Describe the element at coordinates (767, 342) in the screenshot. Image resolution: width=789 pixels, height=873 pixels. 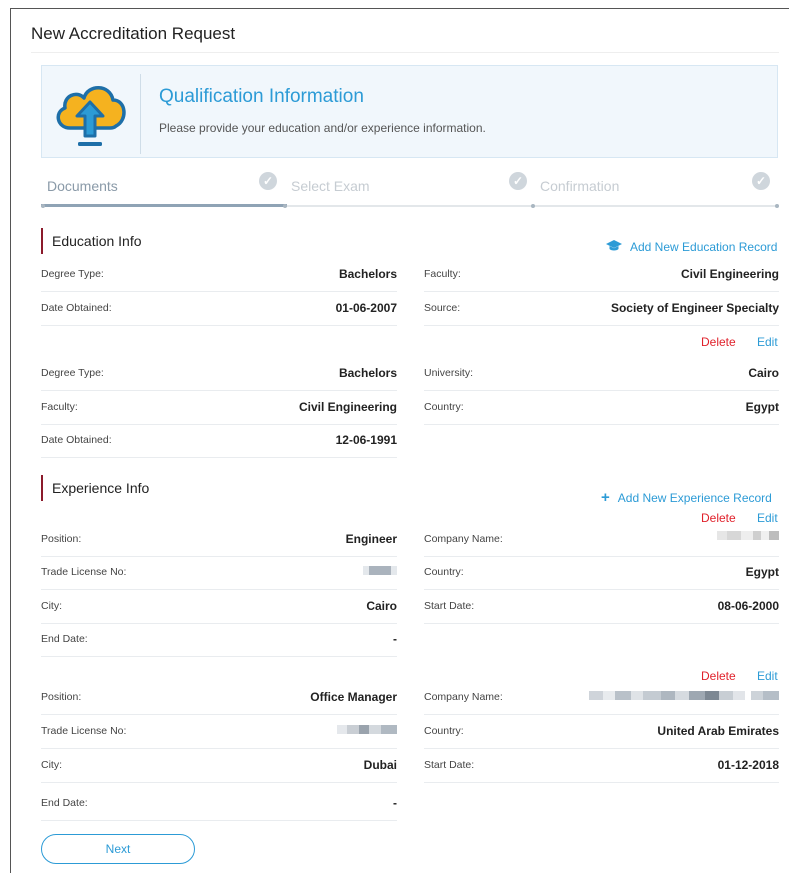
I see `edit-education-button: Edit` at that location.